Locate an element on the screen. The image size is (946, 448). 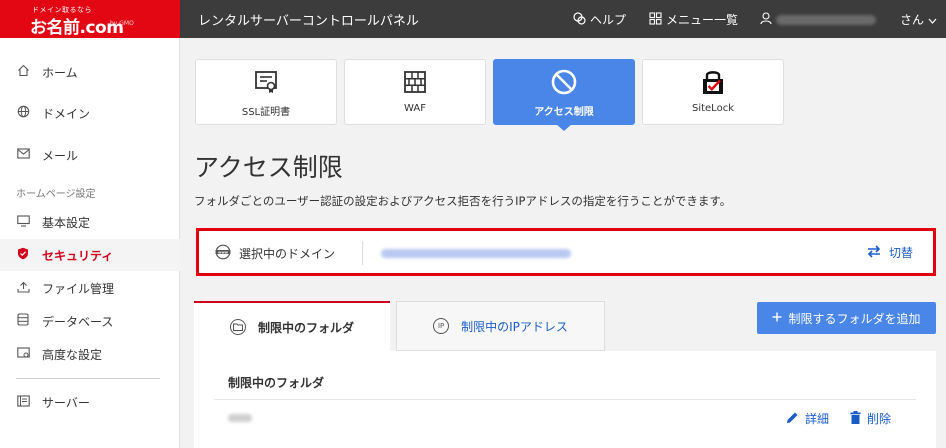
sidebar-item-label: サーバー is located at coordinates (66, 402).